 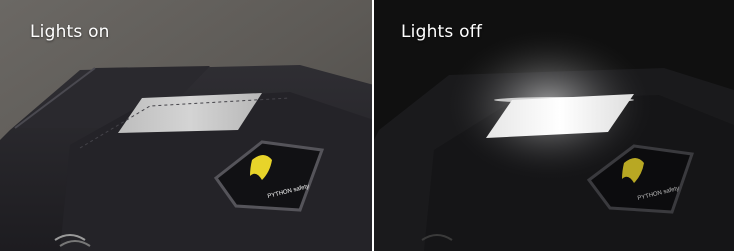 I want to click on lights-off-caption: Lights off, so click(x=442, y=32).